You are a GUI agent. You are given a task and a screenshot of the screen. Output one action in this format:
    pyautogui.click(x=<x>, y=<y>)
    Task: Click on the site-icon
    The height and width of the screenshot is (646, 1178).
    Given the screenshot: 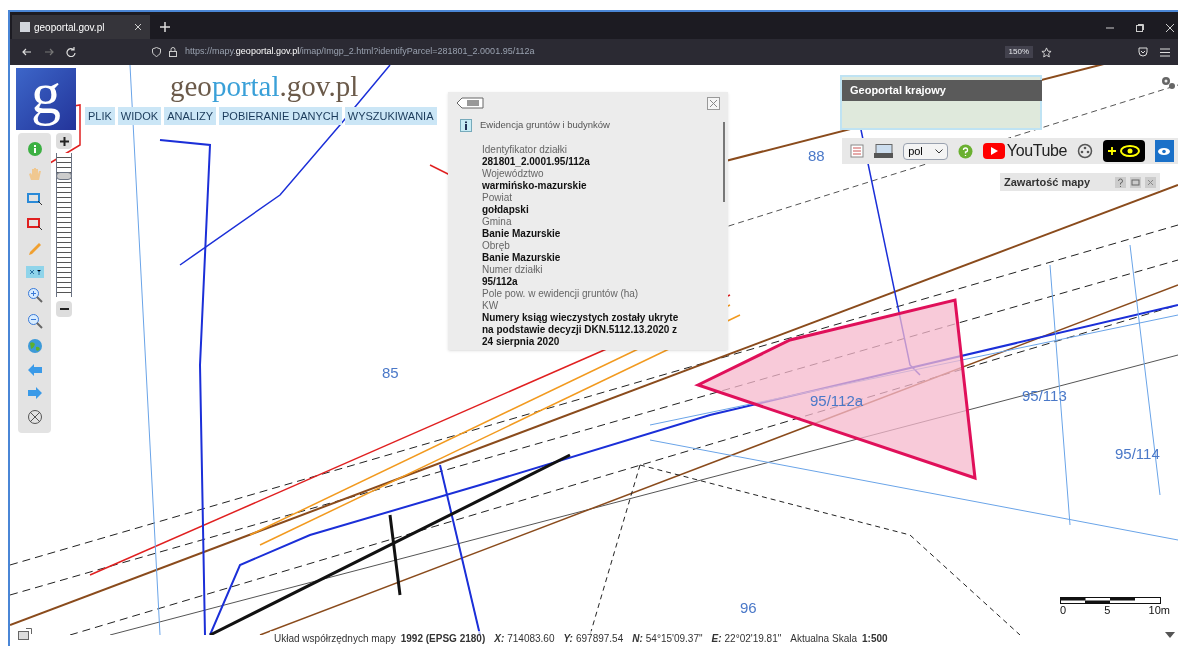 What is the action you would take?
    pyautogui.click(x=25, y=27)
    